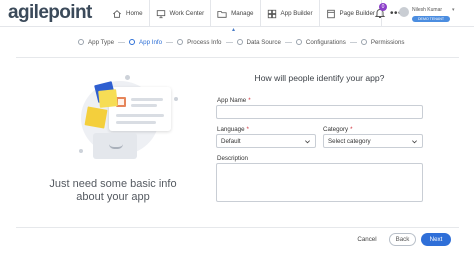 This screenshot has height=255, width=474. I want to click on app-info-illustration, so click(132, 115).